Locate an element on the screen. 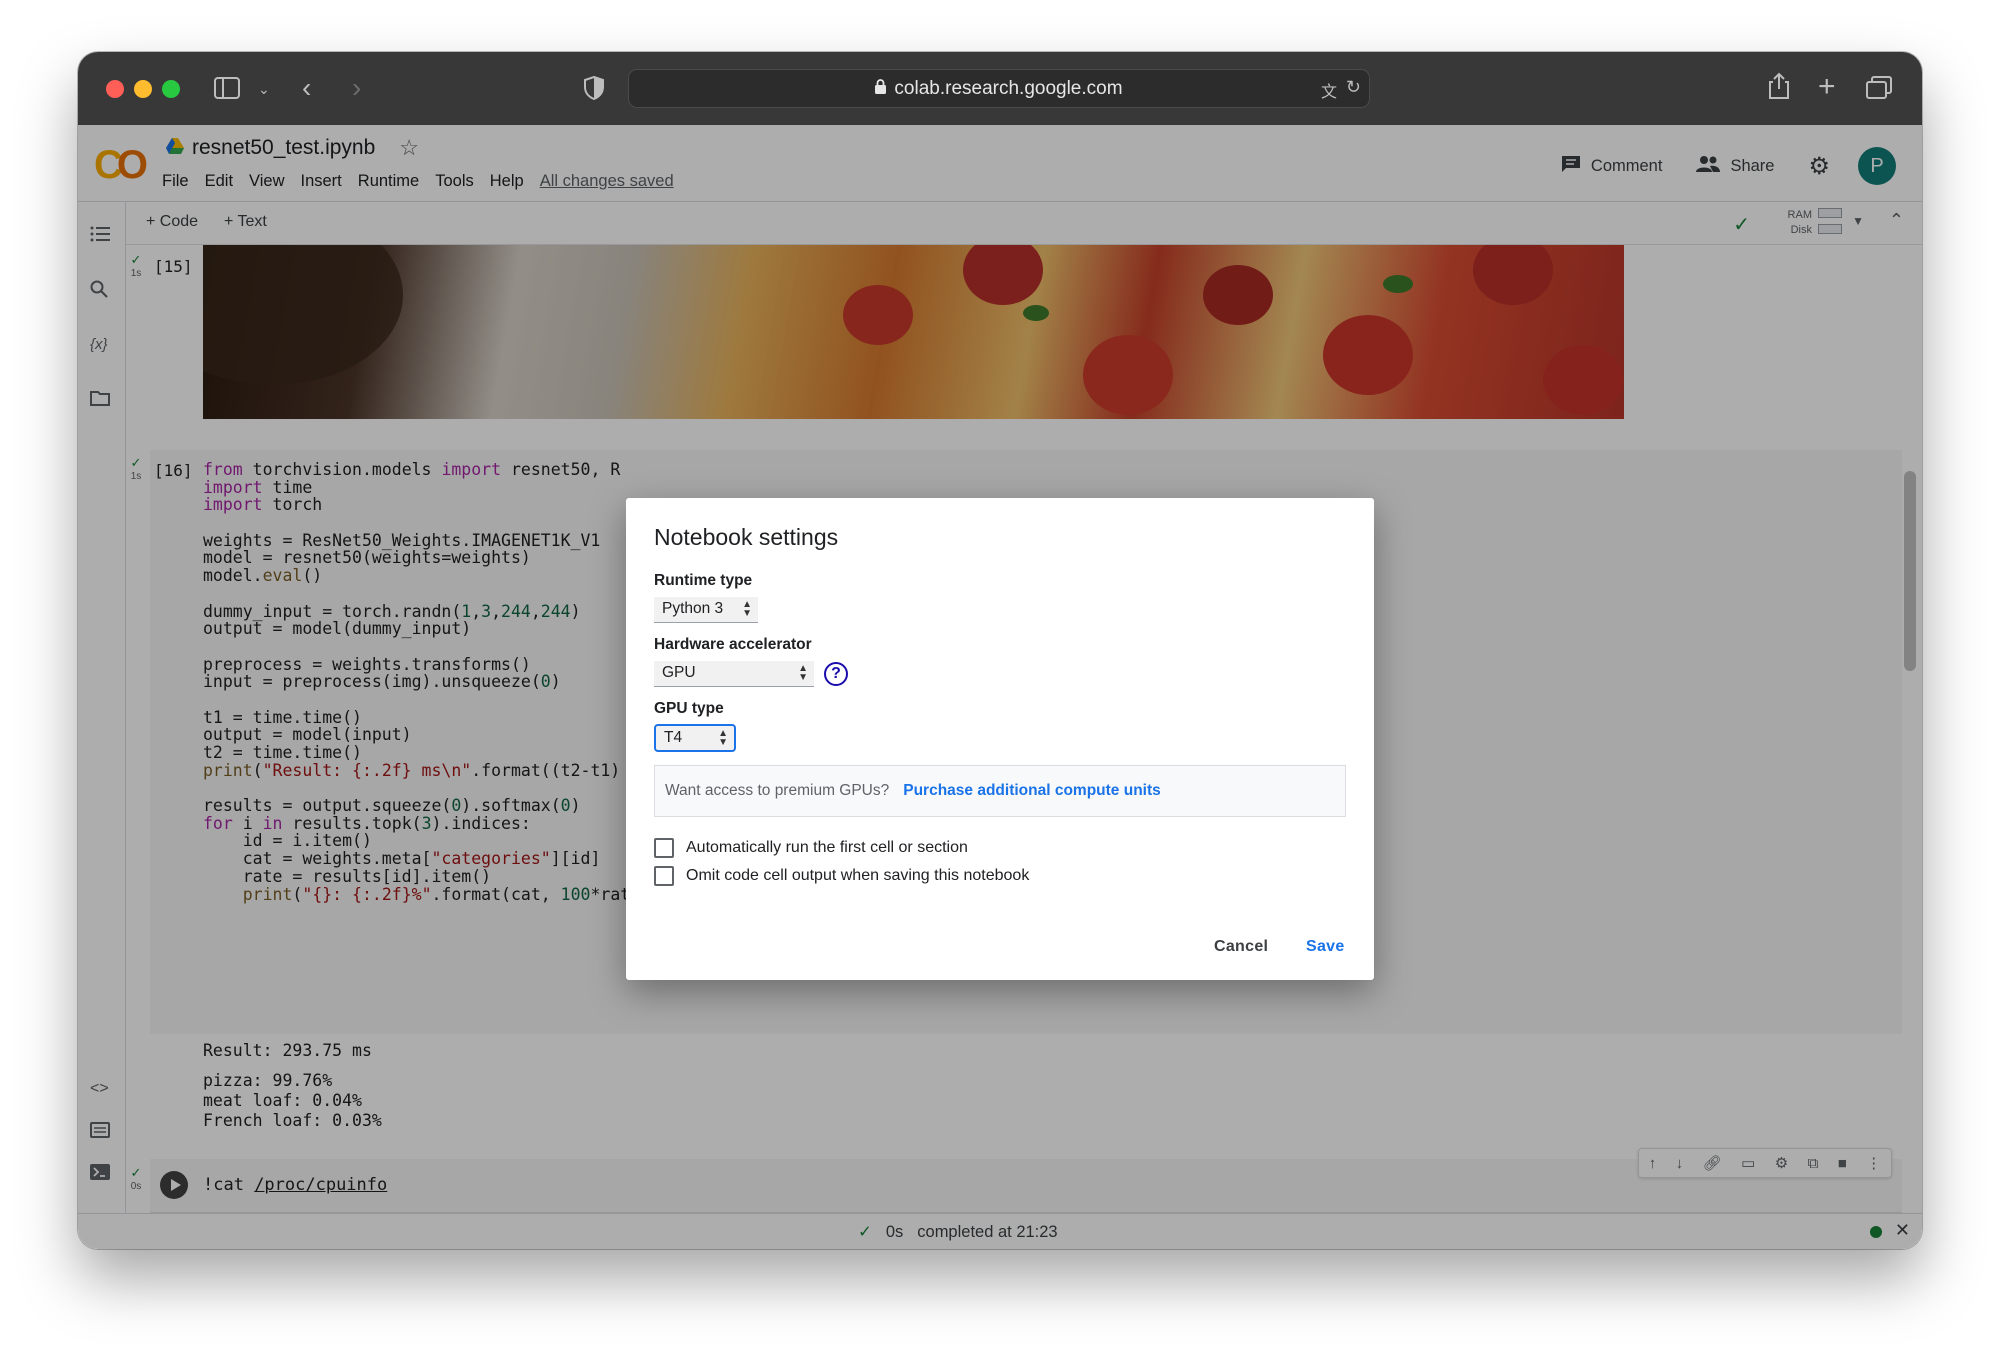 The image size is (2000, 1352). forward-icon: › is located at coordinates (356, 88).